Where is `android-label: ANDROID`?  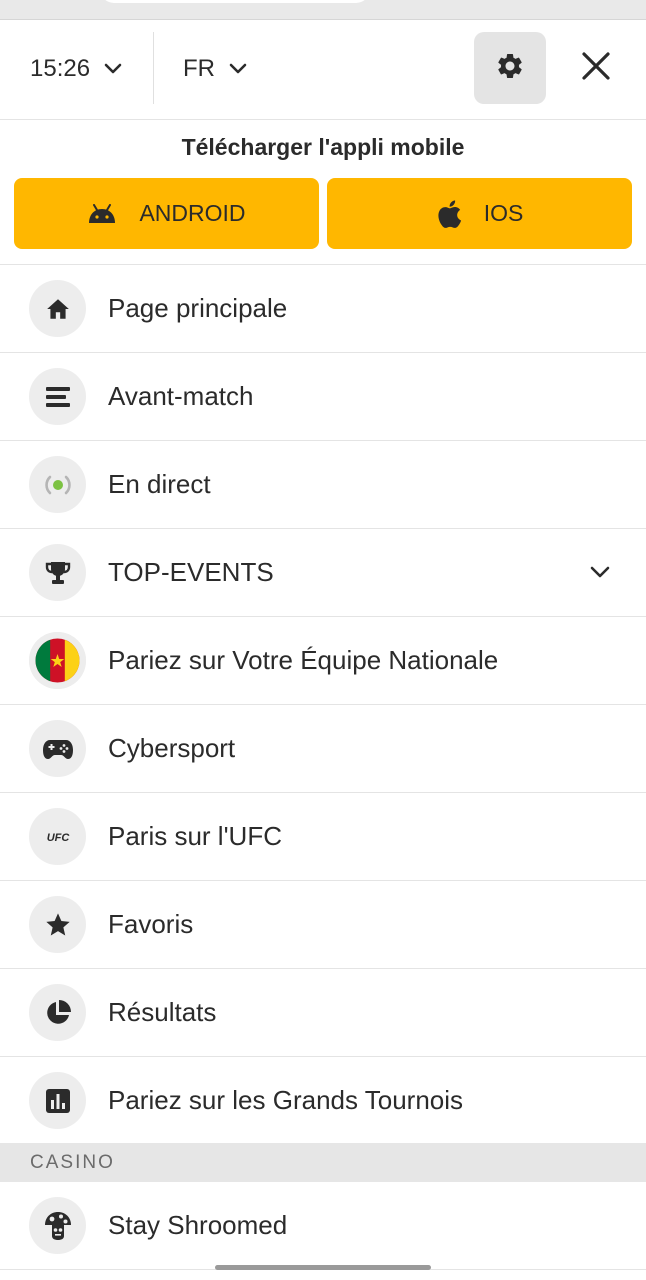 android-label: ANDROID is located at coordinates (192, 213).